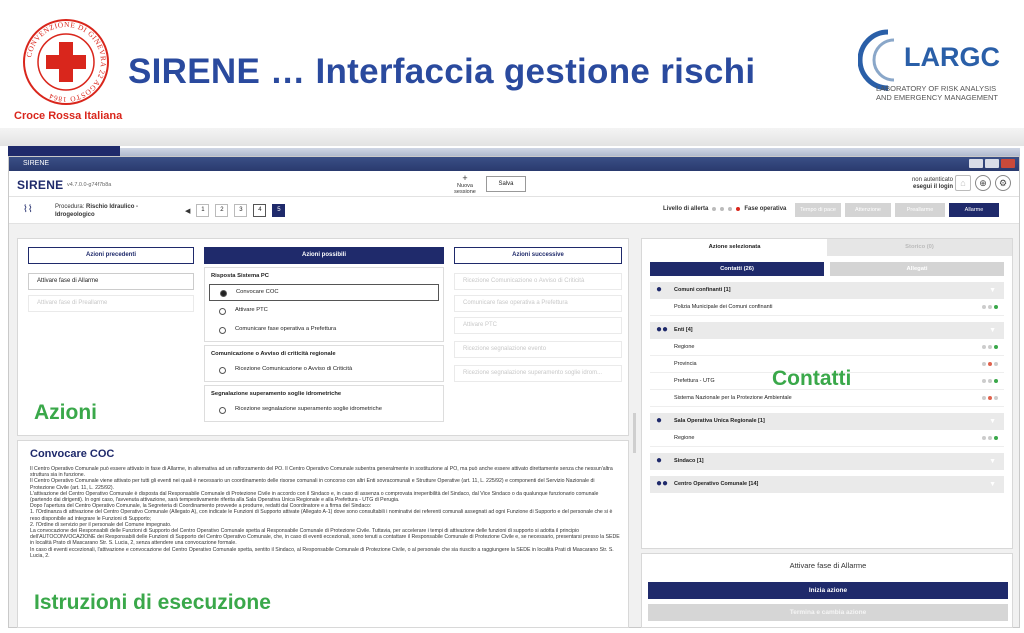 This screenshot has height=633, width=1024. I want to click on contact-group: ● Sala Operativa Unica Regionale [1] ▼, so click(827, 421).